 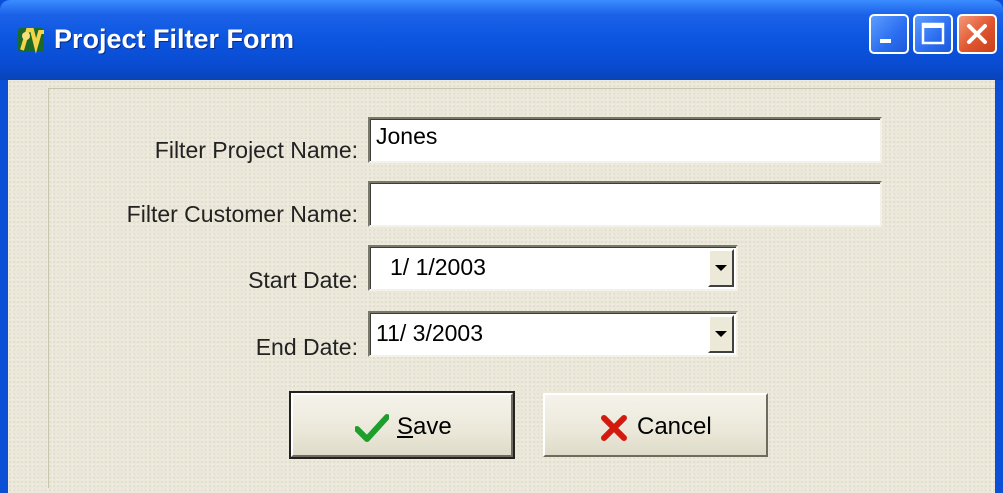 I want to click on cancel-button: Cancel, so click(x=655, y=425).